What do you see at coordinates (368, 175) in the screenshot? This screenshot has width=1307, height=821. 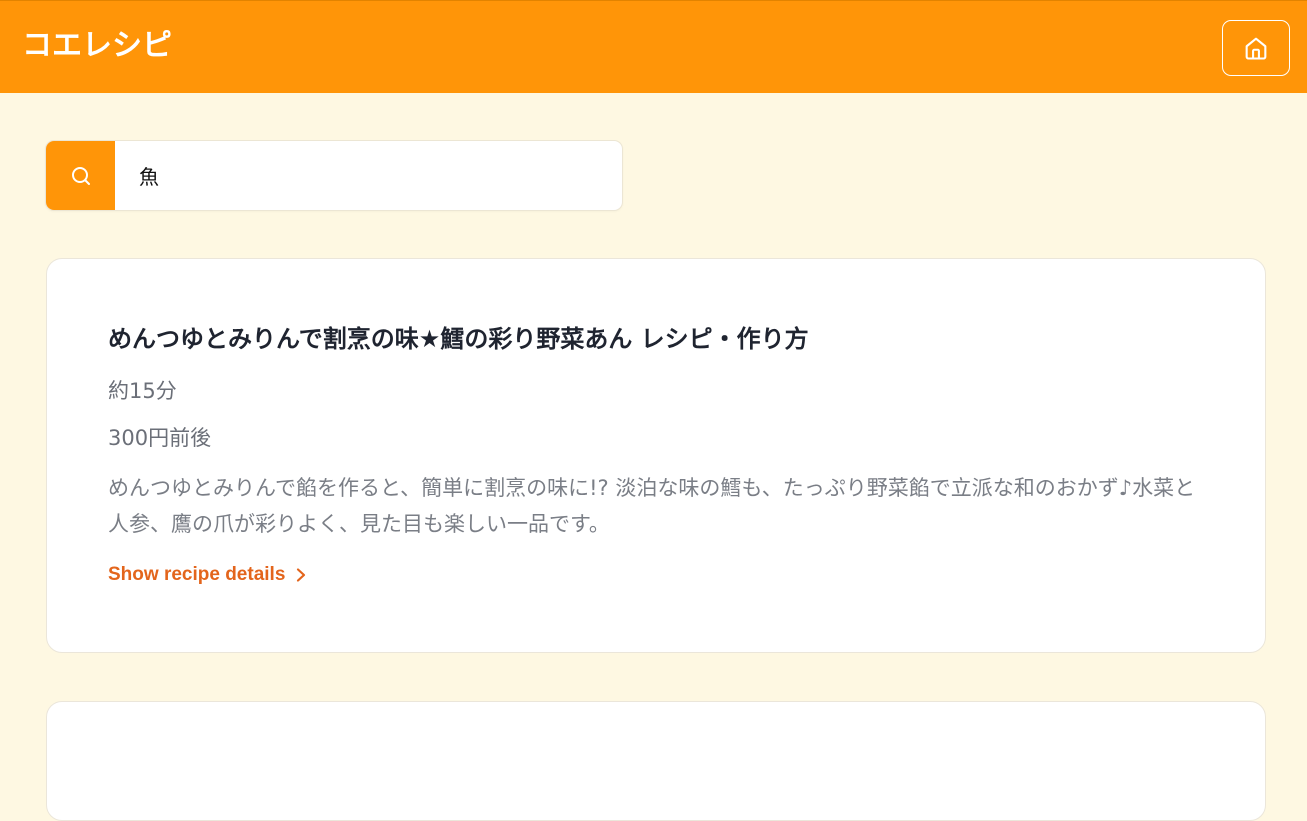 I see `search-input` at bounding box center [368, 175].